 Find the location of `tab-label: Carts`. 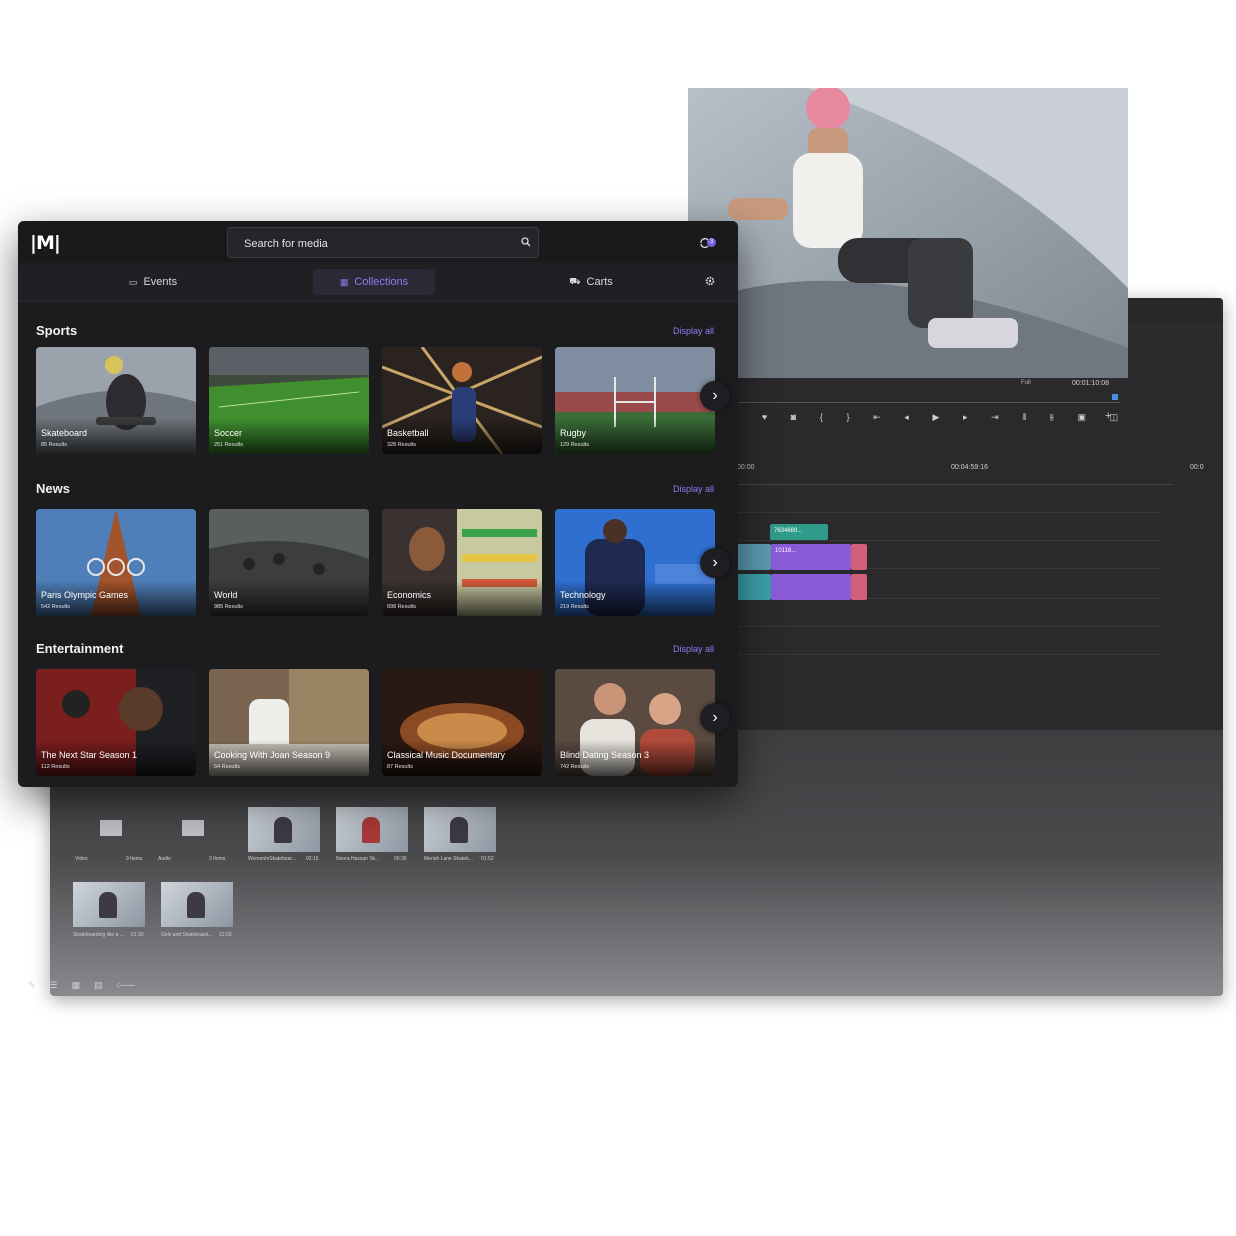

tab-label: Carts is located at coordinates (599, 282).